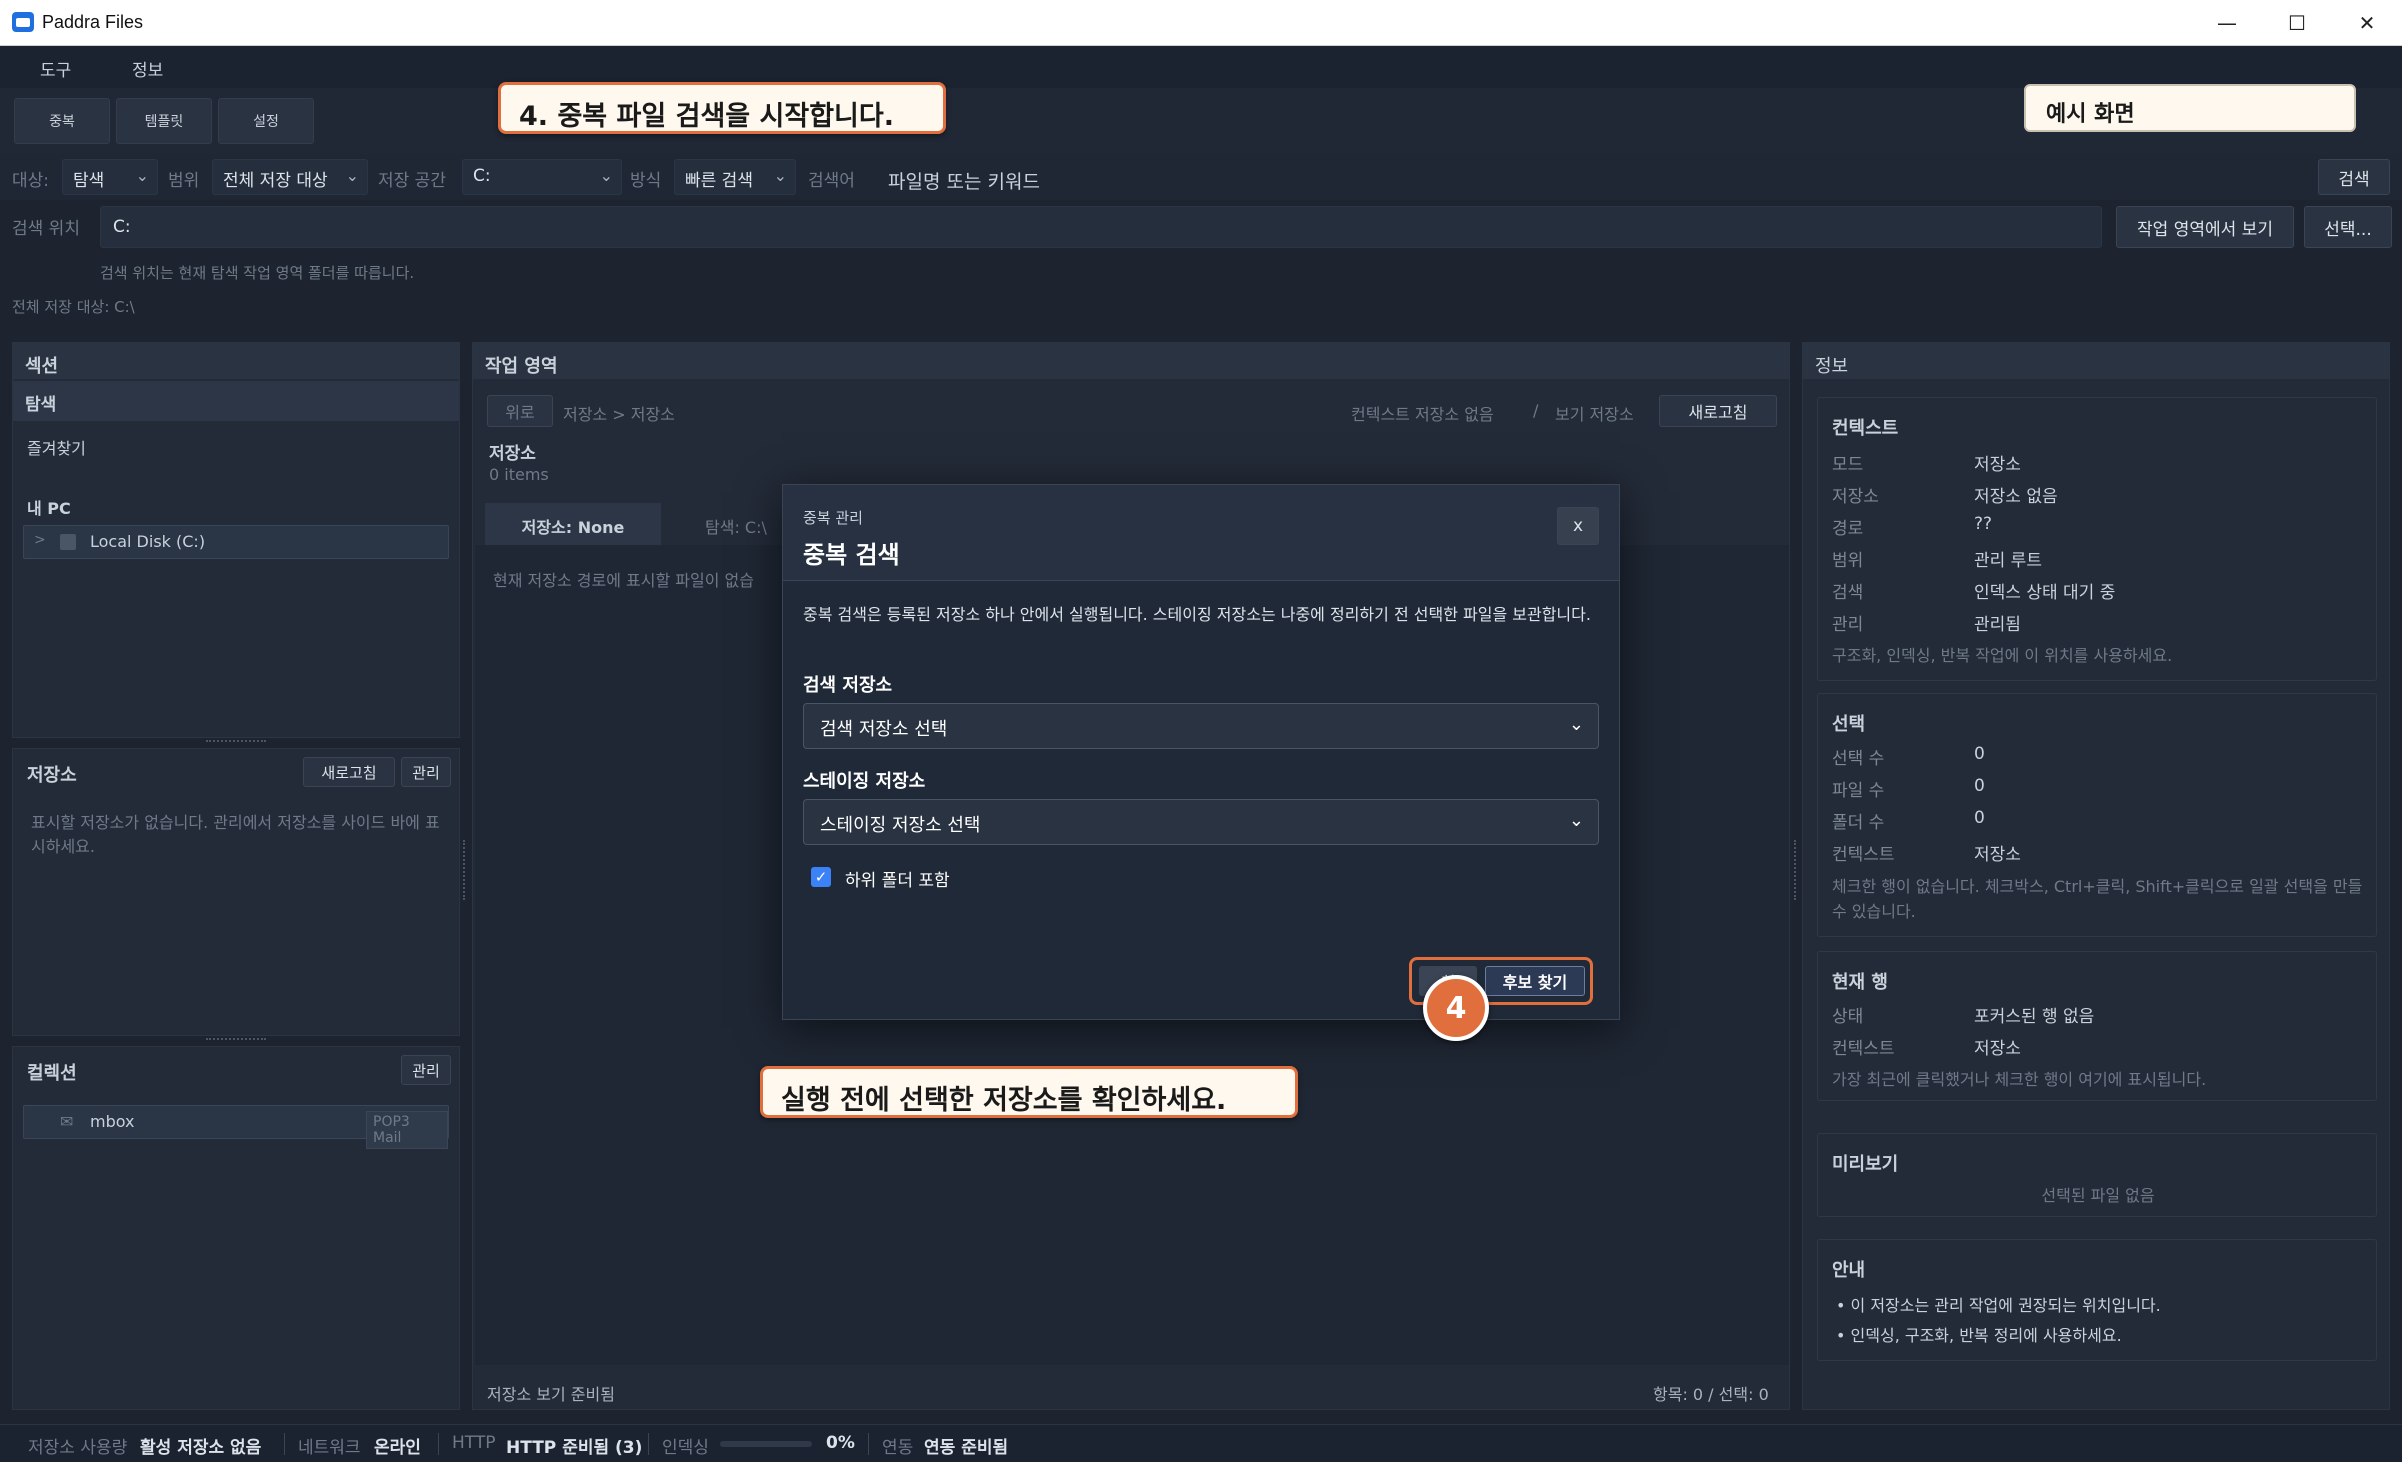 This screenshot has height=1462, width=2402. I want to click on staging-storage-select: 스테이징 저장소 선택 ⌄, so click(1201, 822).